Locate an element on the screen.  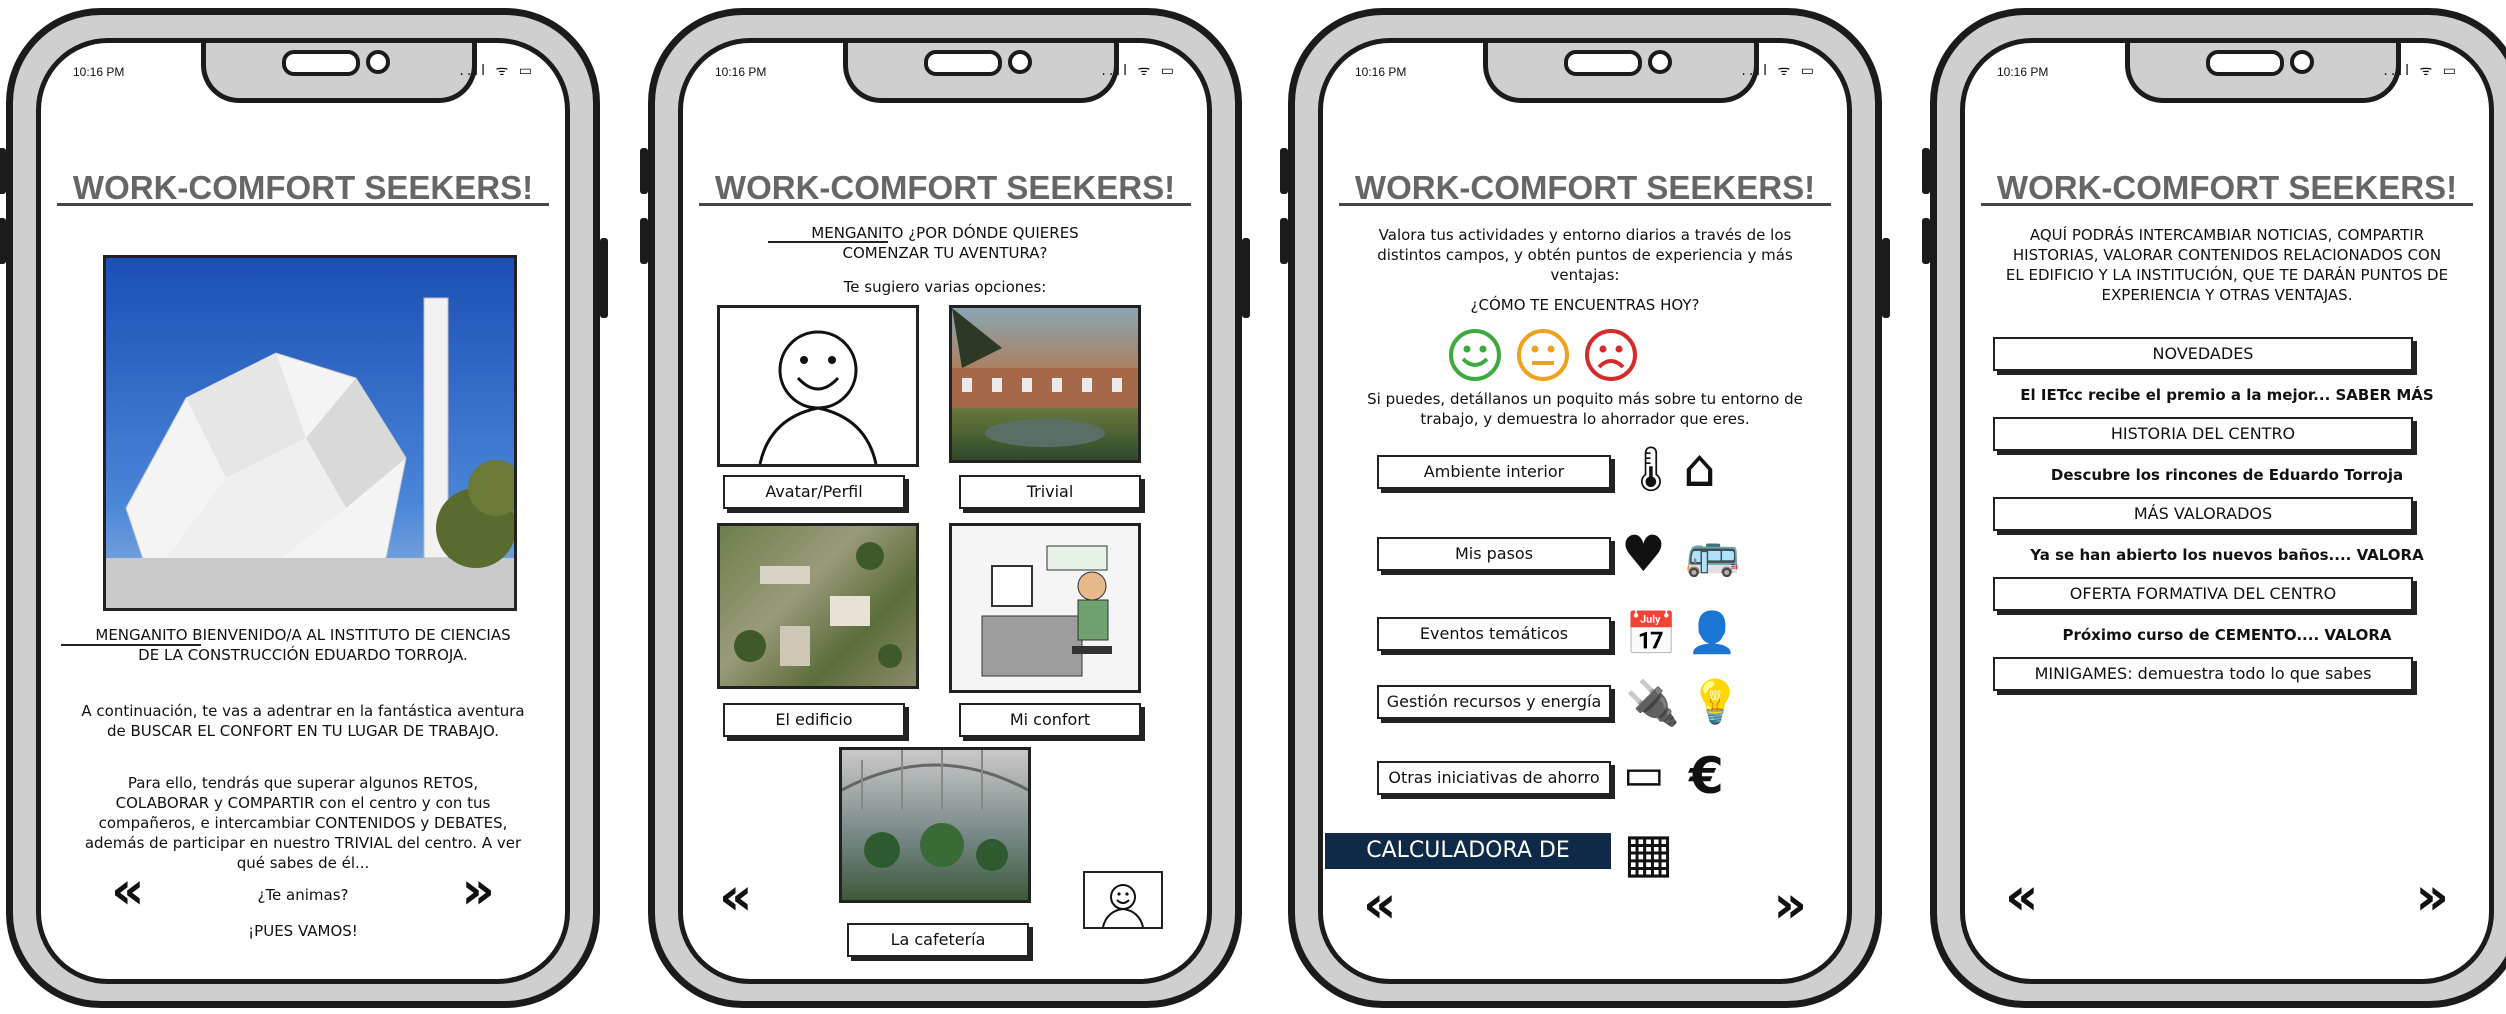
savings-calculator-button: CALCULADORA DE AHORRO is located at coordinates (1468, 866).